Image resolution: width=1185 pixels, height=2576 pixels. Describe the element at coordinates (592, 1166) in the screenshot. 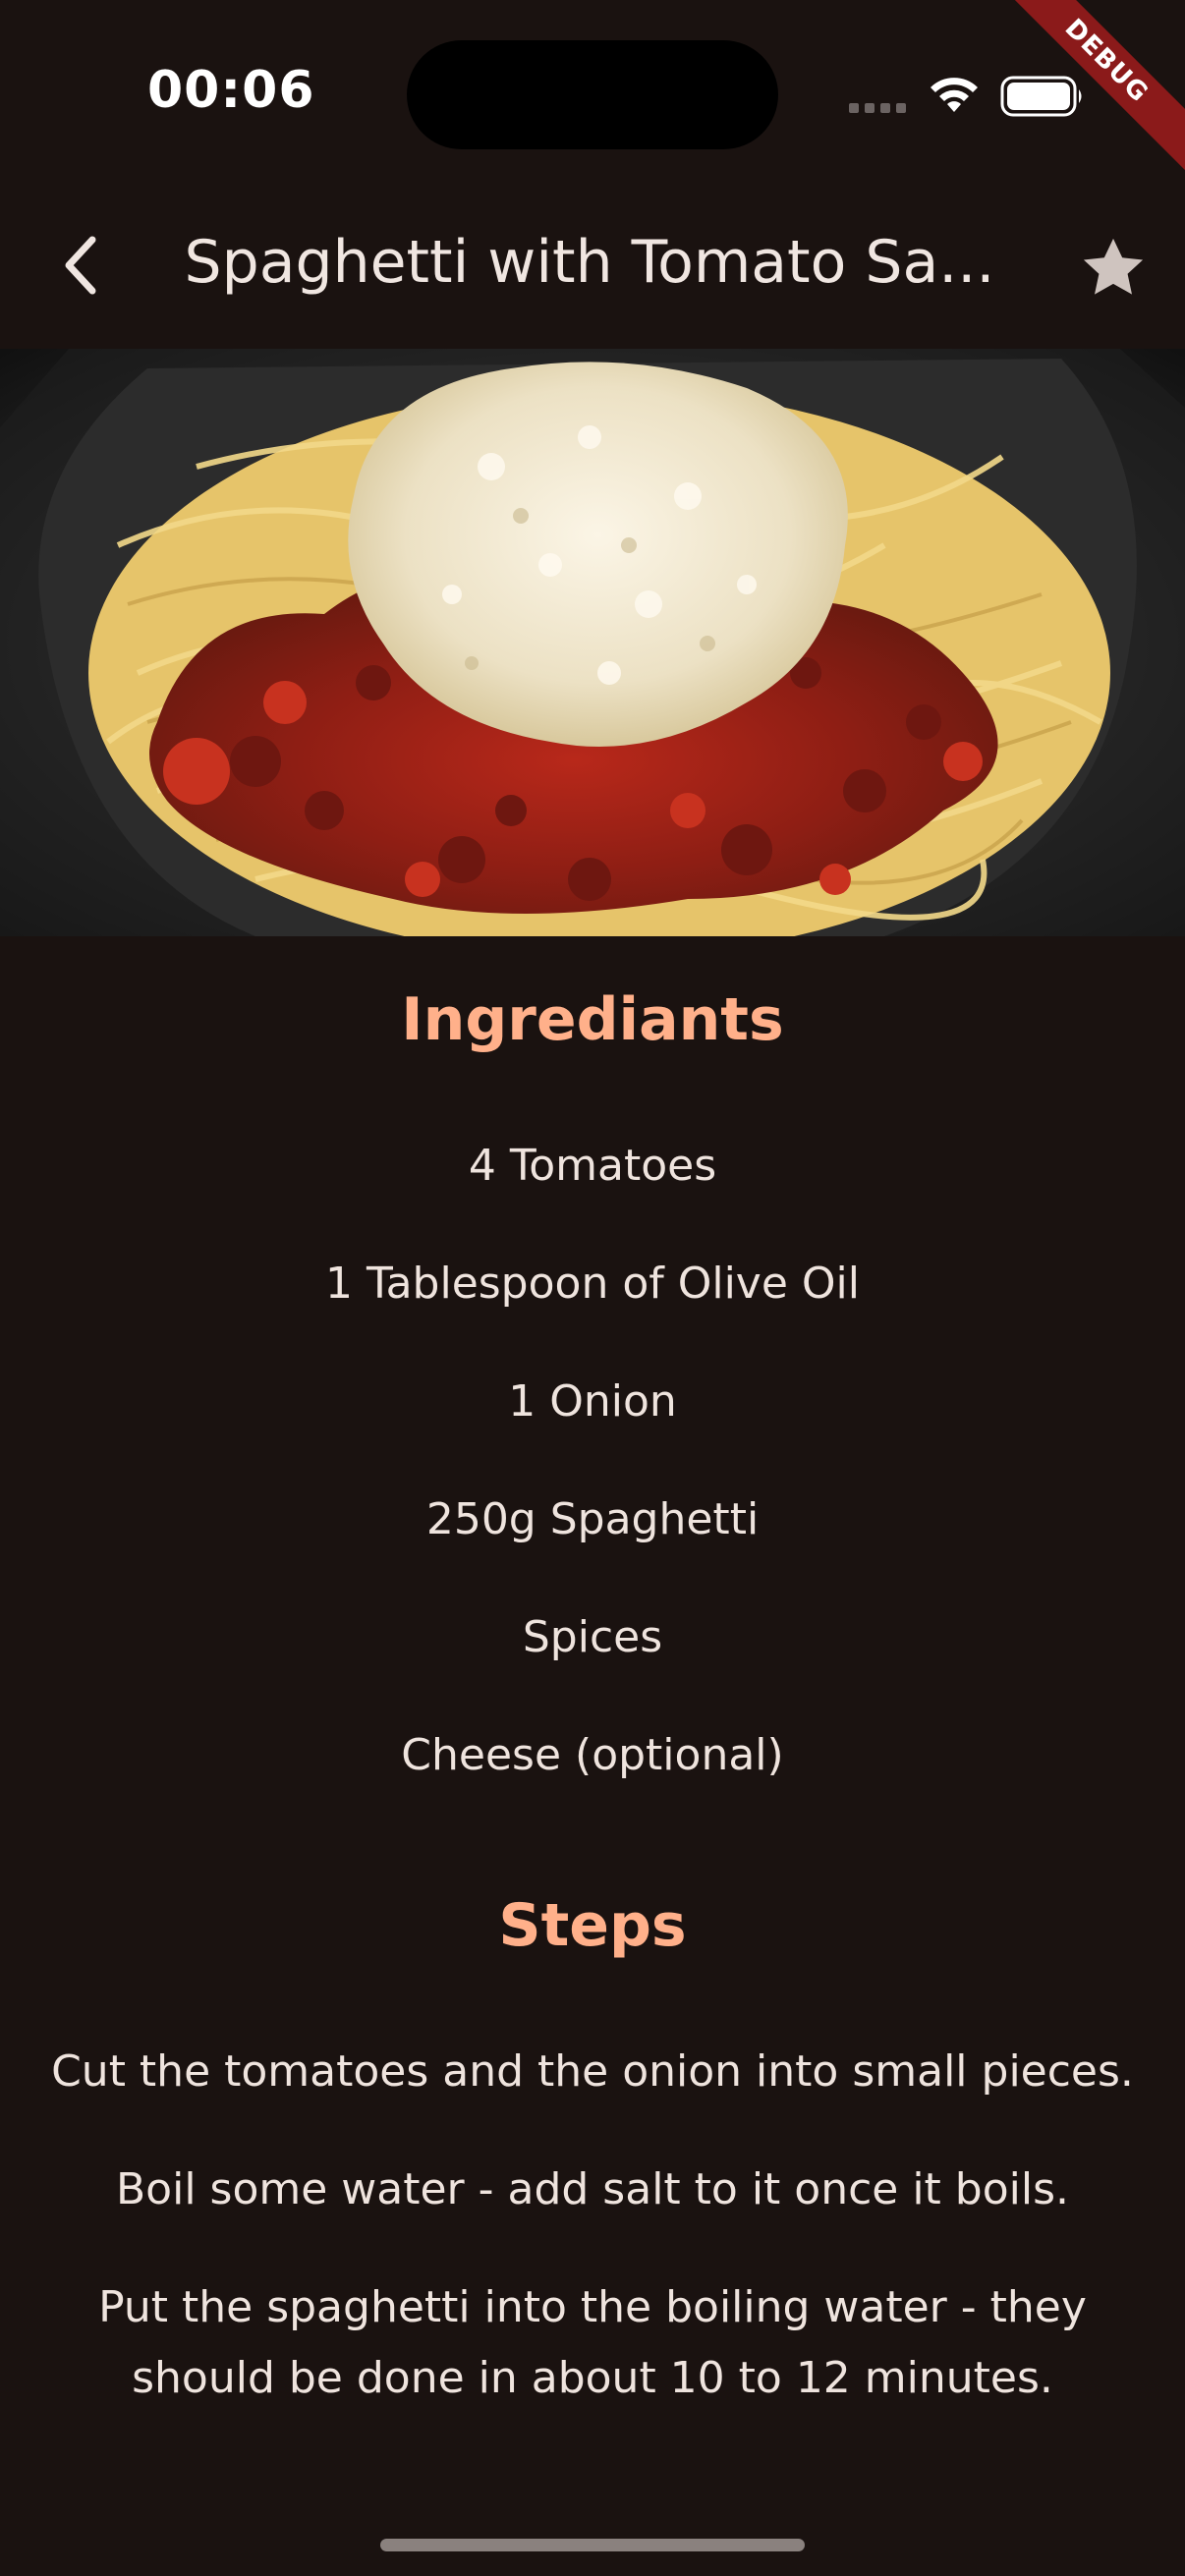

I see `ingredient-item: 4 Tomatoes` at that location.